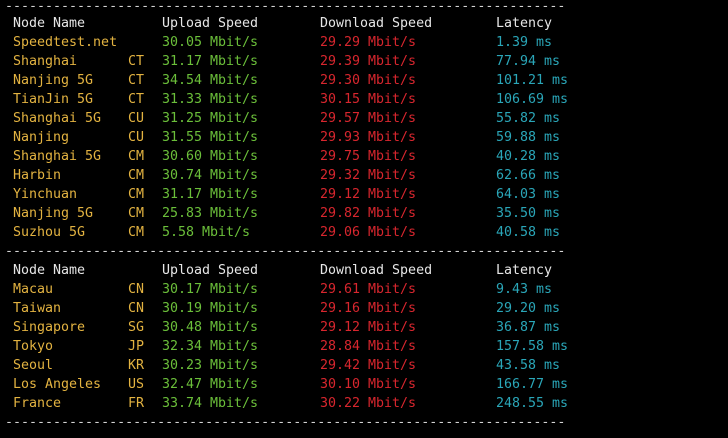 Image resolution: width=728 pixels, height=438 pixels. Describe the element at coordinates (136, 403) in the screenshot. I see `node-code: FR` at that location.